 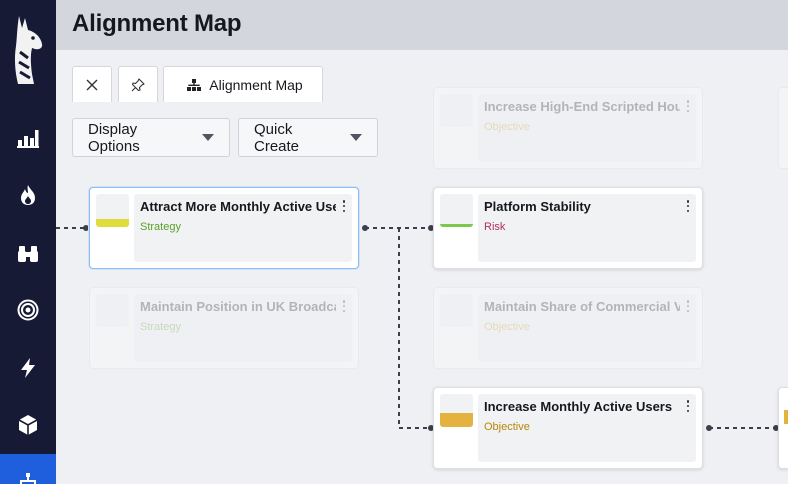 I want to click on quick-create-label: Quick Create, so click(x=277, y=137).